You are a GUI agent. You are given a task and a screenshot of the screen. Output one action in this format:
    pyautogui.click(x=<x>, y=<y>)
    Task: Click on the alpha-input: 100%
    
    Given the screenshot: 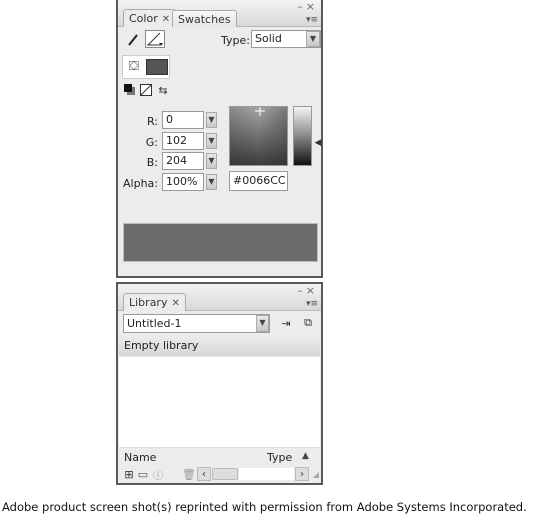 What is the action you would take?
    pyautogui.click(x=183, y=182)
    